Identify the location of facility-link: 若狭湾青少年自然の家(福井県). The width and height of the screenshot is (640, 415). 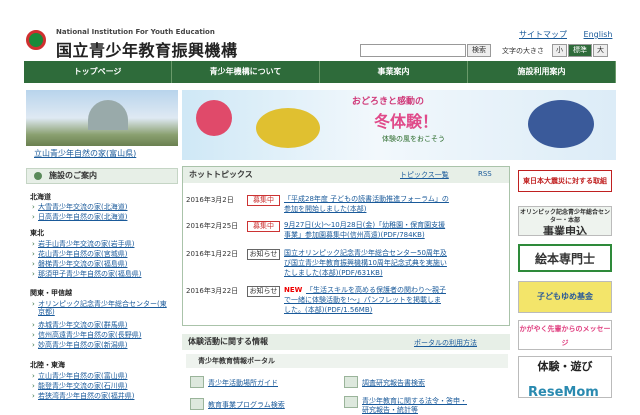
(104, 396).